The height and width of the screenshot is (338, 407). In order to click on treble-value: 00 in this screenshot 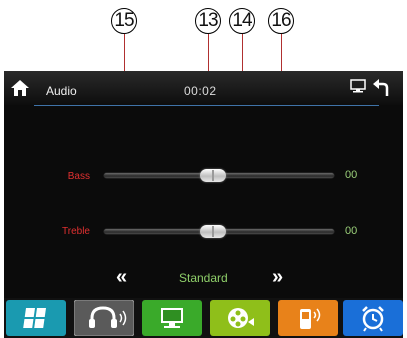, I will do `click(351, 231)`.